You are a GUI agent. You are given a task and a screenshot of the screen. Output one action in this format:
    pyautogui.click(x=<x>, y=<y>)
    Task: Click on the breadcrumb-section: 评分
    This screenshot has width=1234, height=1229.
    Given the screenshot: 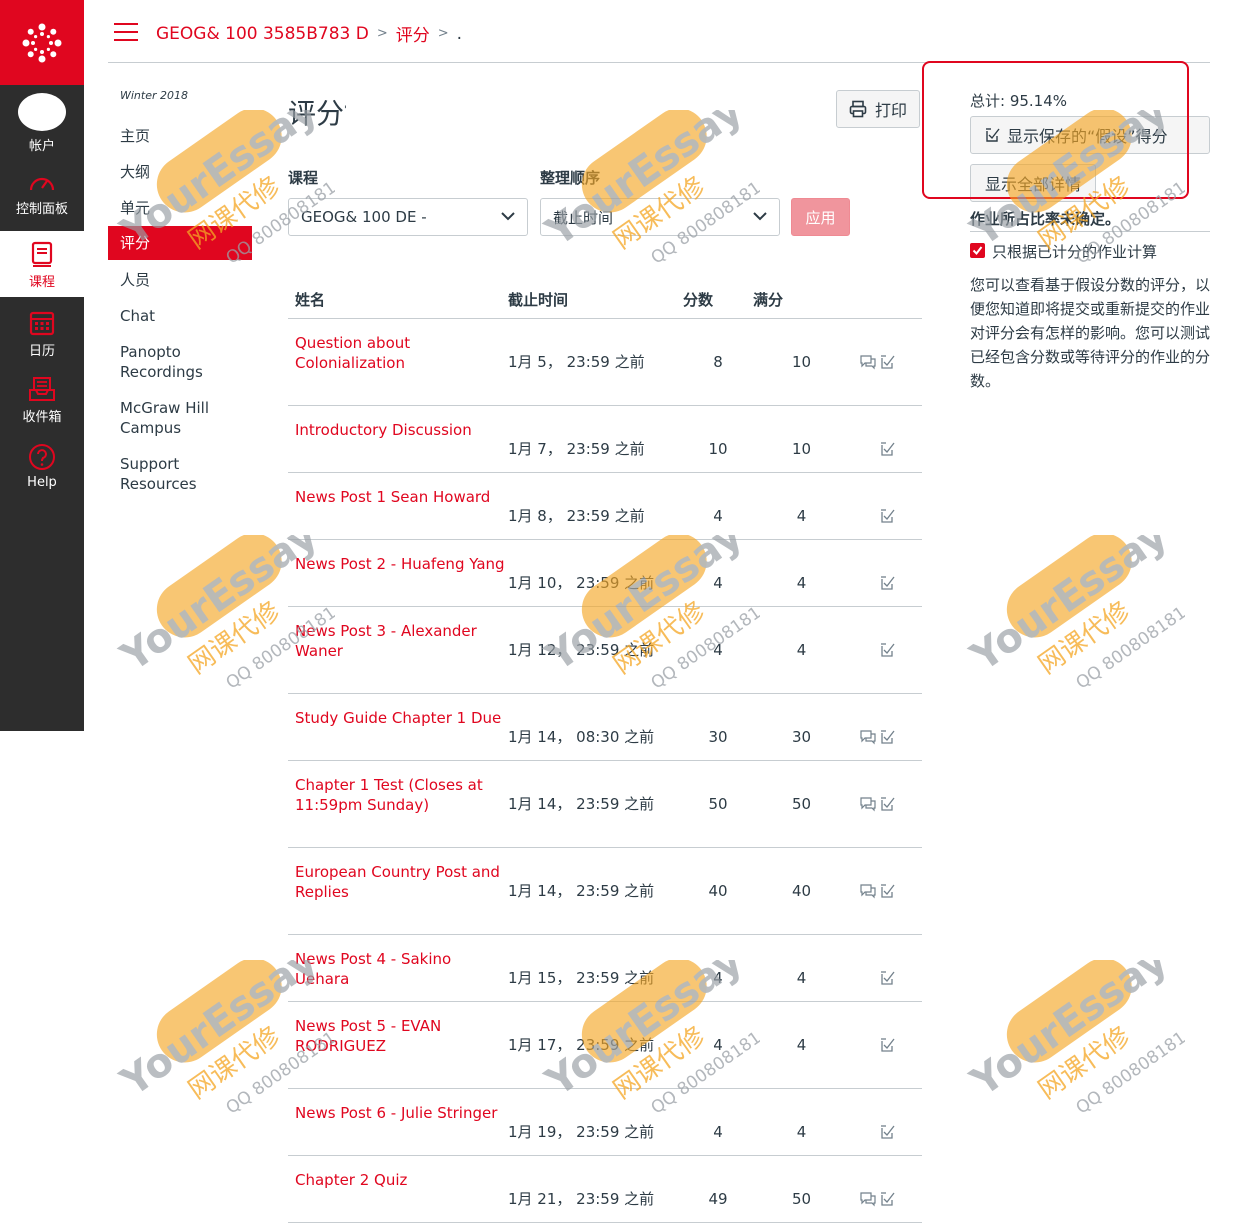 What is the action you would take?
    pyautogui.click(x=413, y=33)
    